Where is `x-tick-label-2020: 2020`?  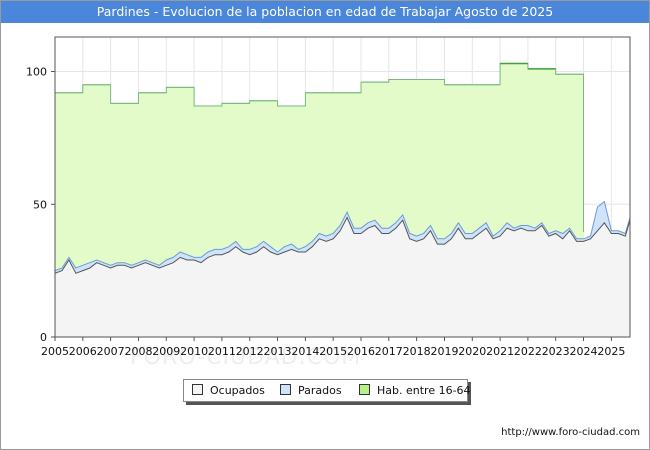 x-tick-label-2020: 2020 is located at coordinates (472, 351).